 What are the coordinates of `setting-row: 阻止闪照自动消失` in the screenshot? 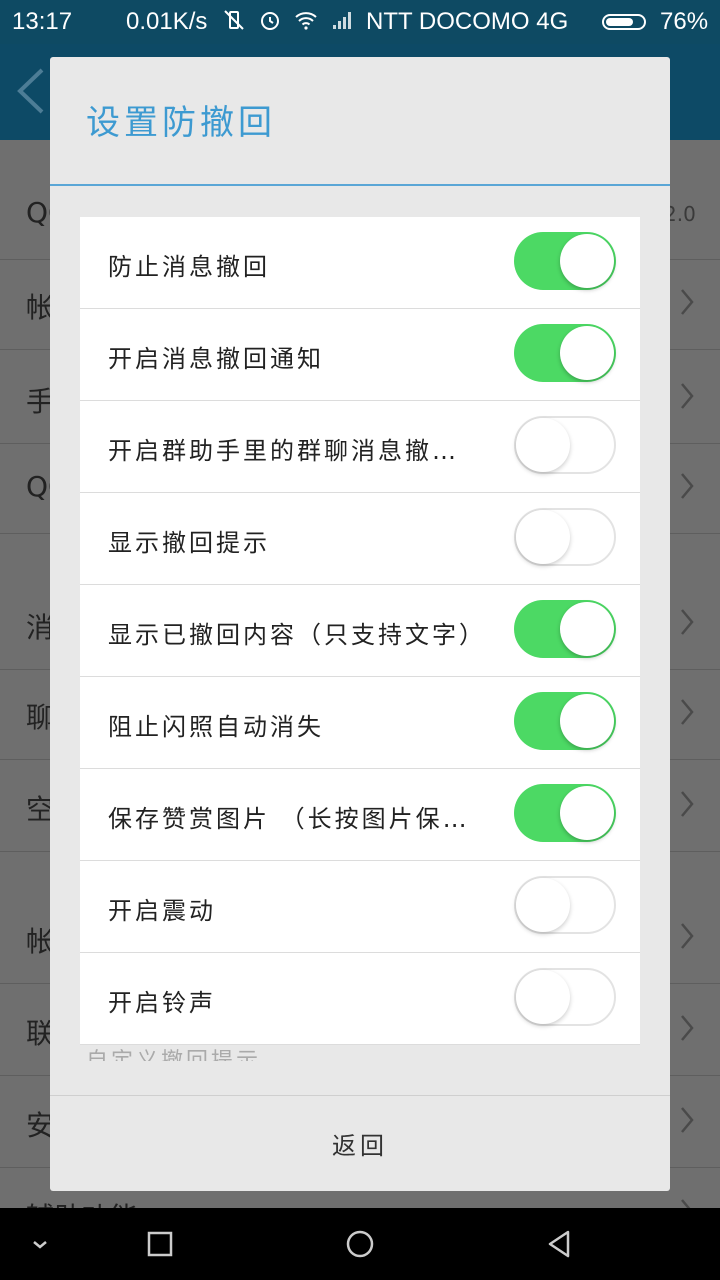 It's located at (360, 723).